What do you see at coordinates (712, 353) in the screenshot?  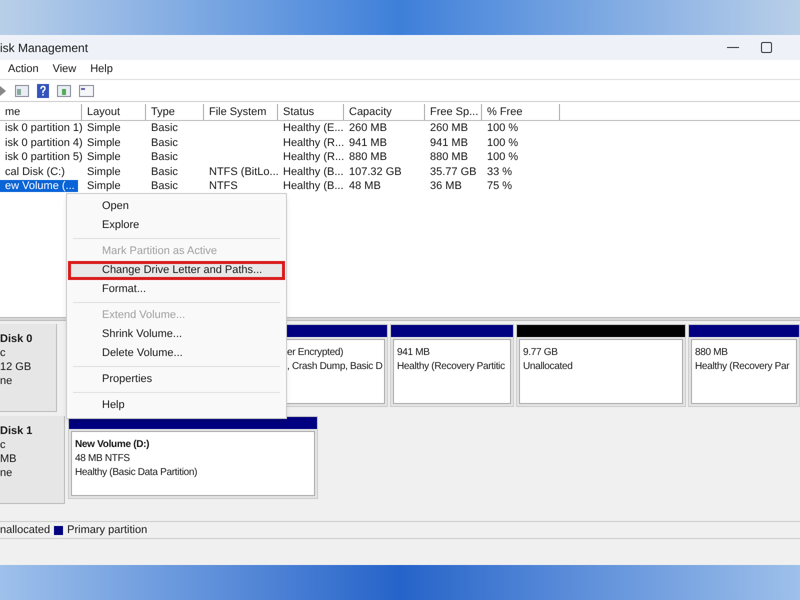 I see `partition-info: 880 MB` at bounding box center [712, 353].